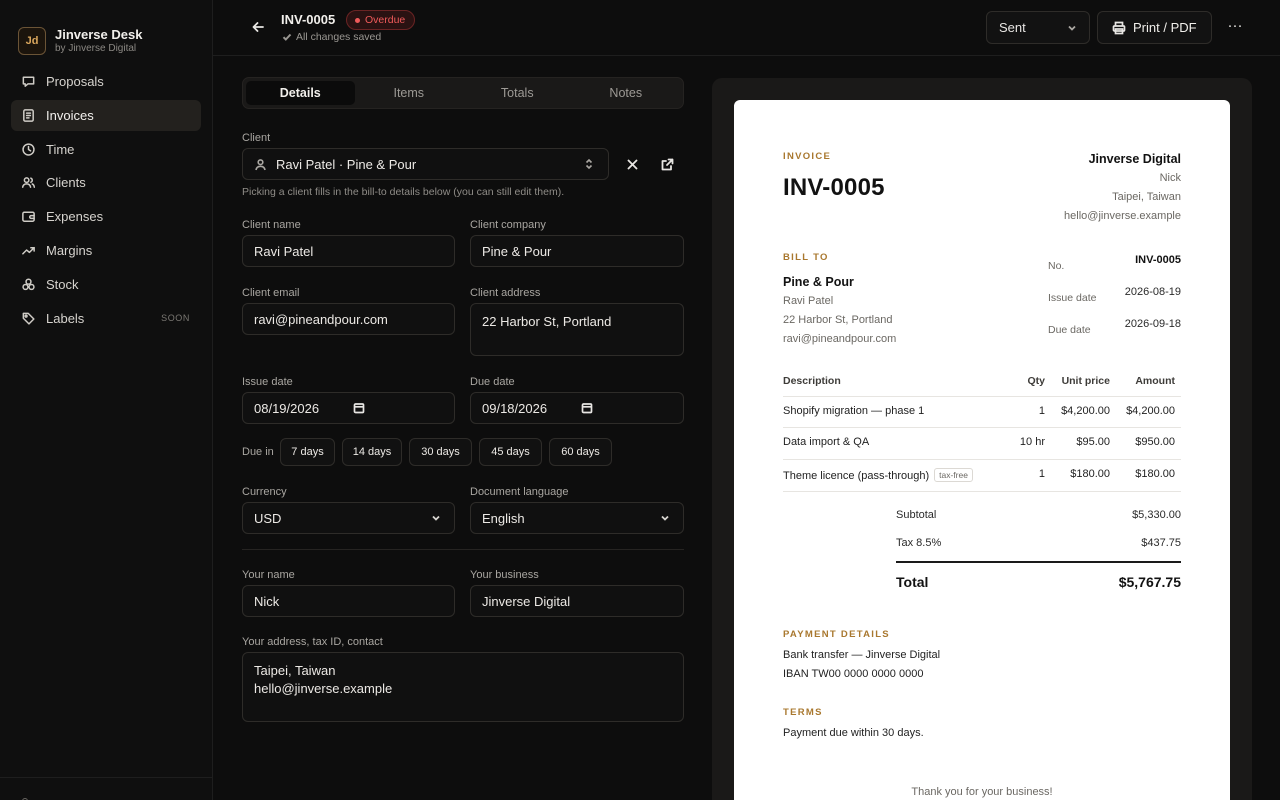  What do you see at coordinates (1038, 27) in the screenshot?
I see `status-select: Sent` at bounding box center [1038, 27].